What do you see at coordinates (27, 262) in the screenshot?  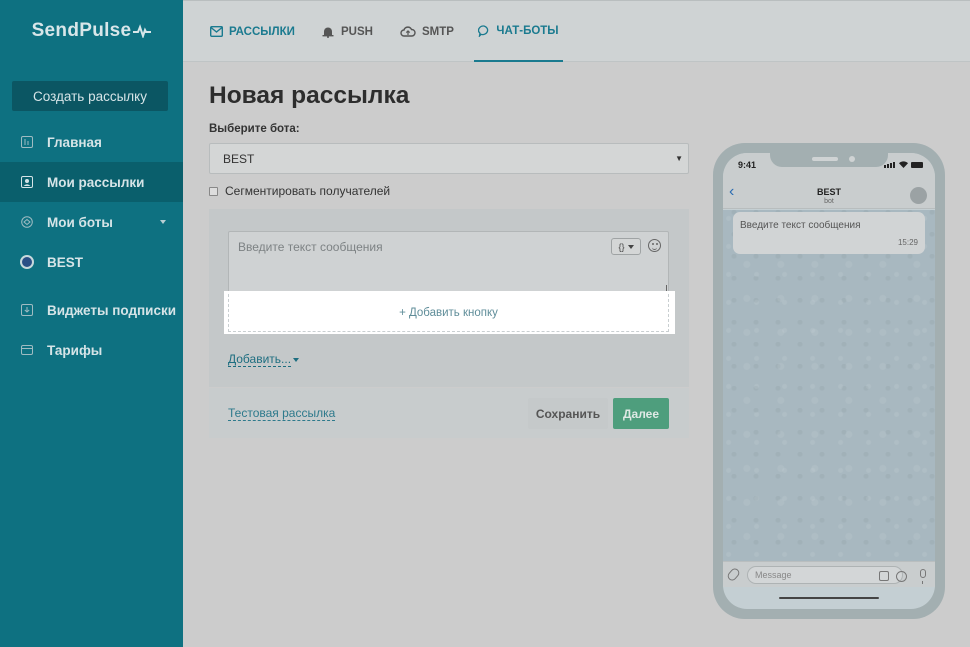 I see `telegram-bot-icon` at bounding box center [27, 262].